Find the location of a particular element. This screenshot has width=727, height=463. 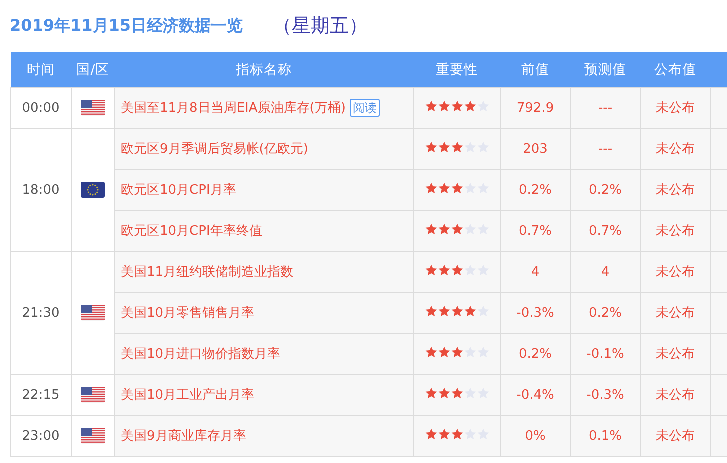

column-header: 重要性 is located at coordinates (457, 70).